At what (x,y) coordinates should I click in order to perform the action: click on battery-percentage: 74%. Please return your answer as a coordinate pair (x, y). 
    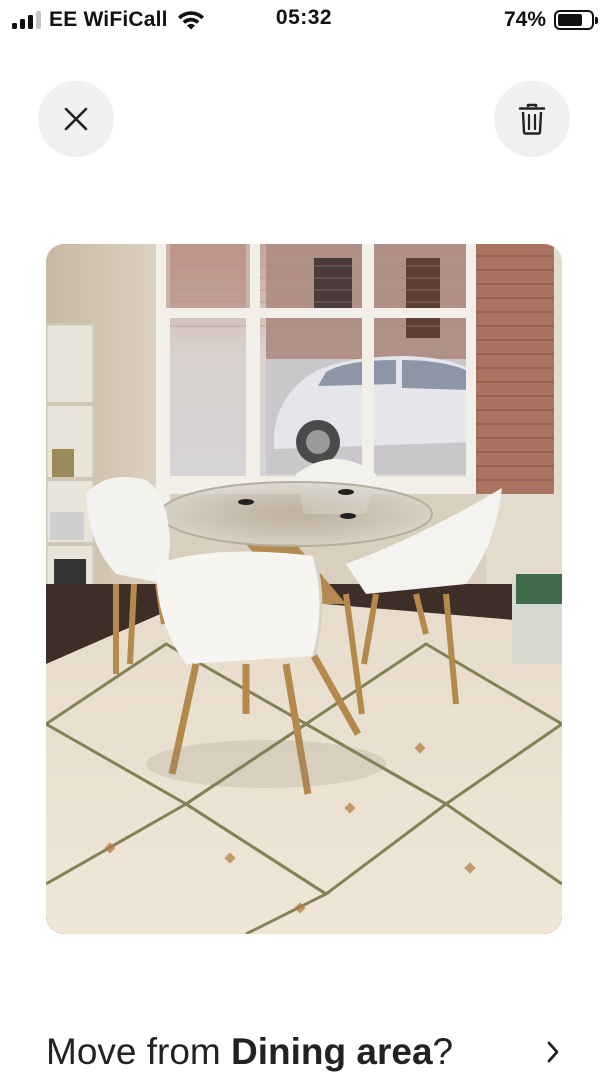
    Looking at the image, I should click on (524, 19).